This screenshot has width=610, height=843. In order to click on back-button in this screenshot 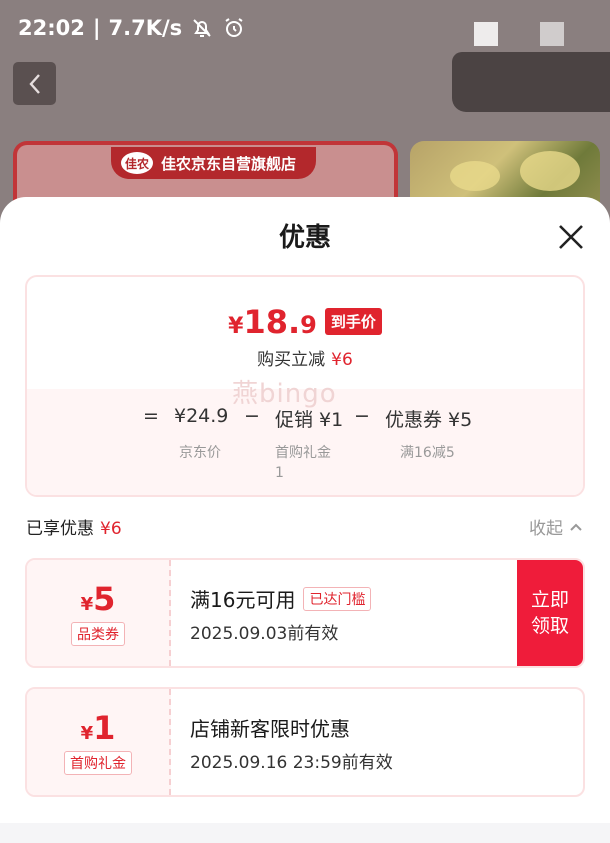, I will do `click(34, 83)`.